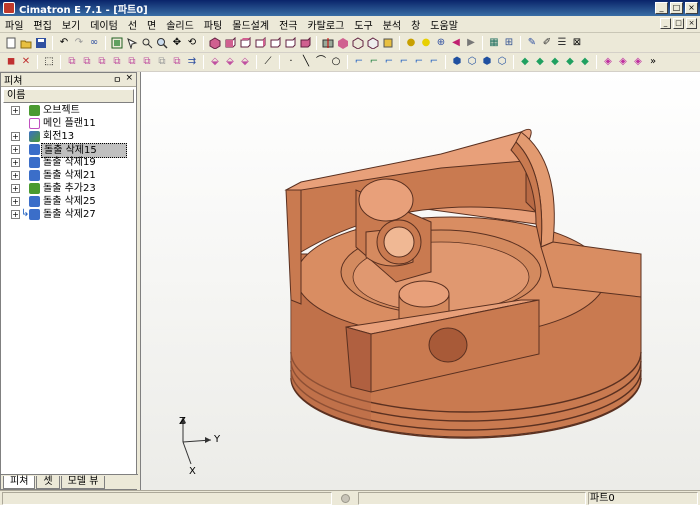 The image size is (700, 505). What do you see at coordinates (26, 62) in the screenshot?
I see `cancel-selection-icon: ✕` at bounding box center [26, 62].